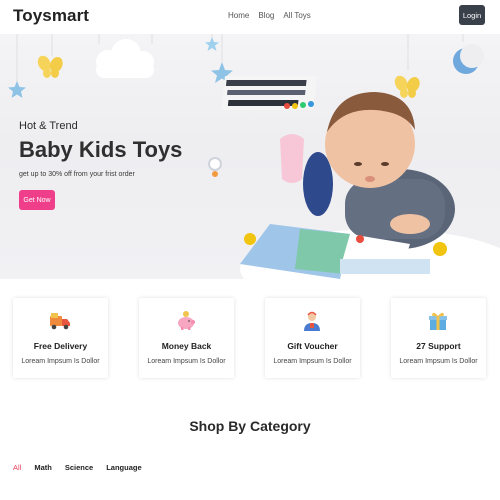 The image size is (500, 500). Describe the element at coordinates (60, 338) in the screenshot. I see `feature-card-free-delivery: Free Delivery Loream Impsum Is Dollor` at that location.